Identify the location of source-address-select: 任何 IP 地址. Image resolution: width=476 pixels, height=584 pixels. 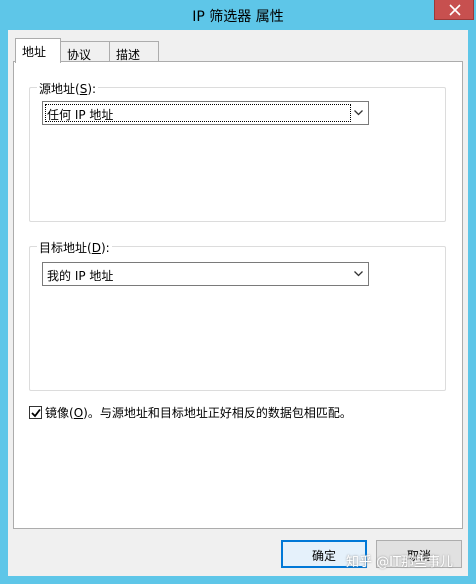
(205, 113).